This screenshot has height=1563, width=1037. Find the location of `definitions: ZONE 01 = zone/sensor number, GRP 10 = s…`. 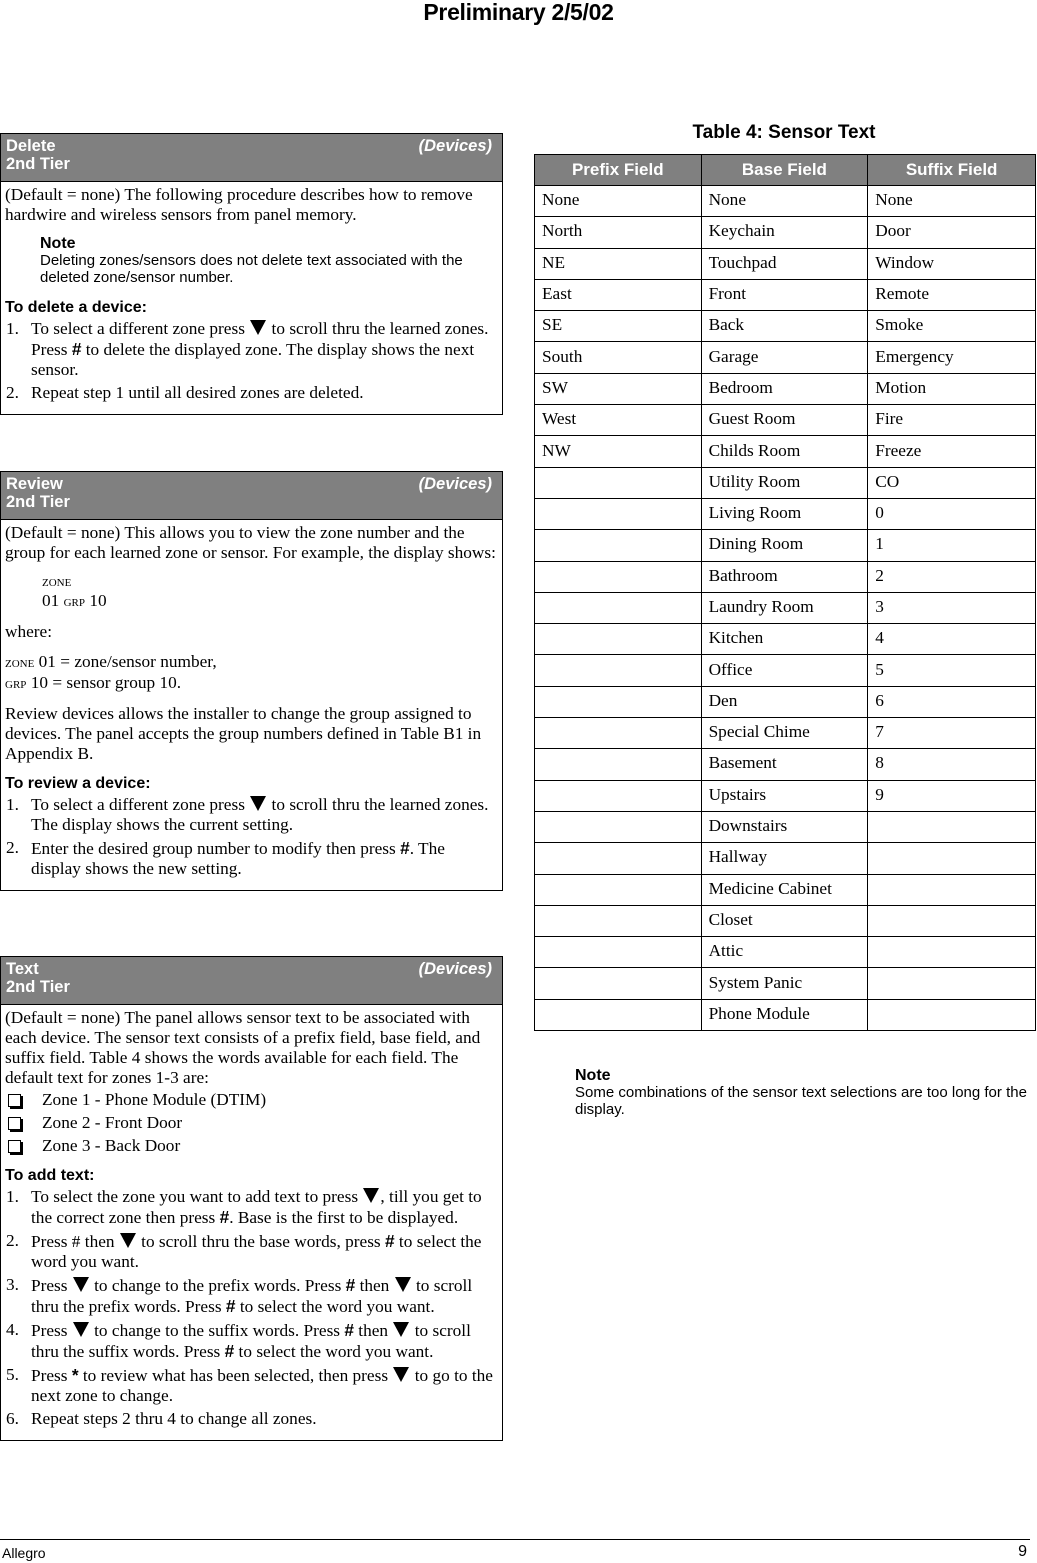

definitions: ZONE 01 = zone/sensor number, GRP 10 = s… is located at coordinates (251, 673).